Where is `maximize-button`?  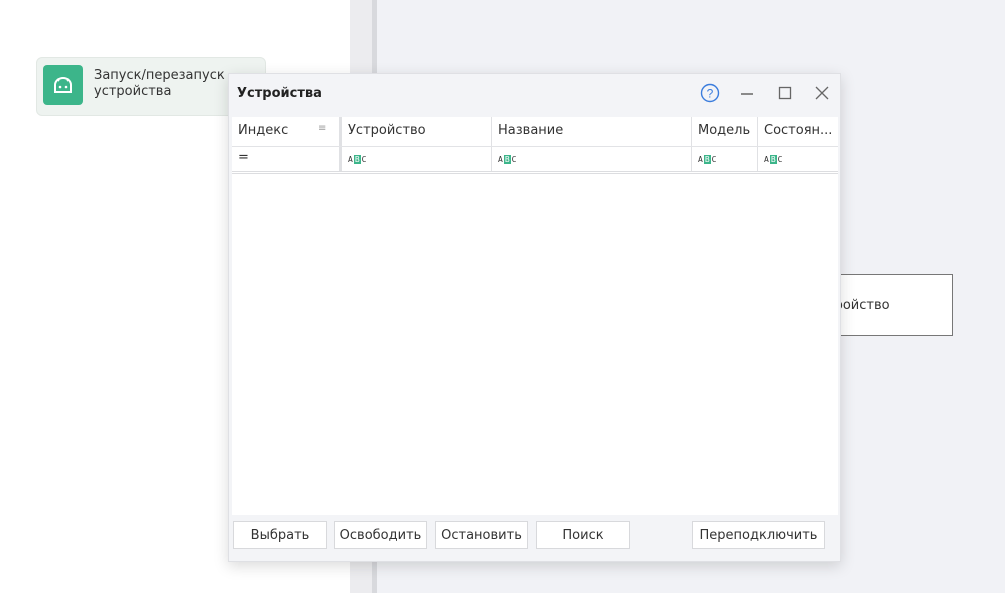 maximize-button is located at coordinates (785, 93).